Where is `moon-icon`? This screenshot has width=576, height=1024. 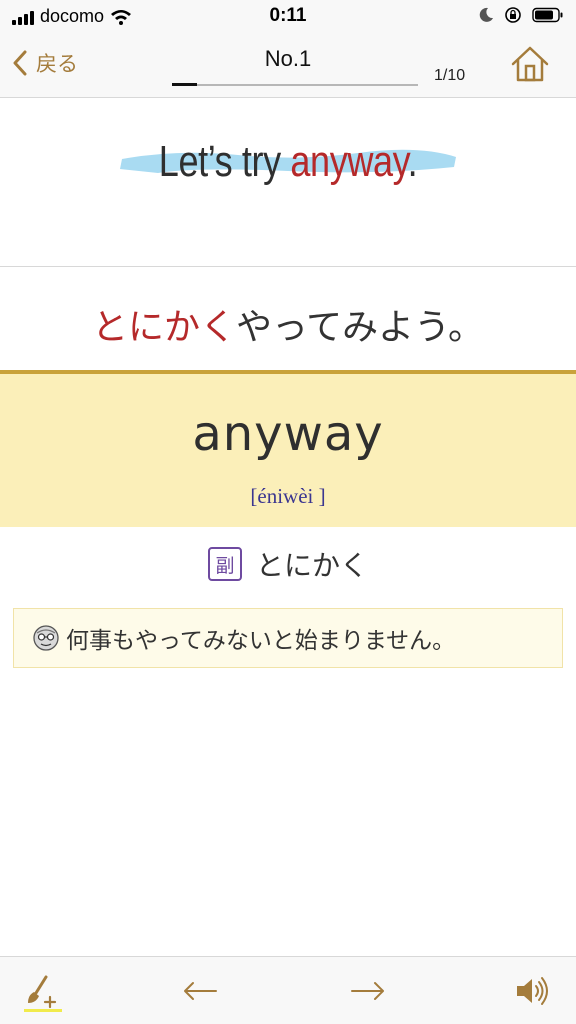
moon-icon is located at coordinates (486, 14).